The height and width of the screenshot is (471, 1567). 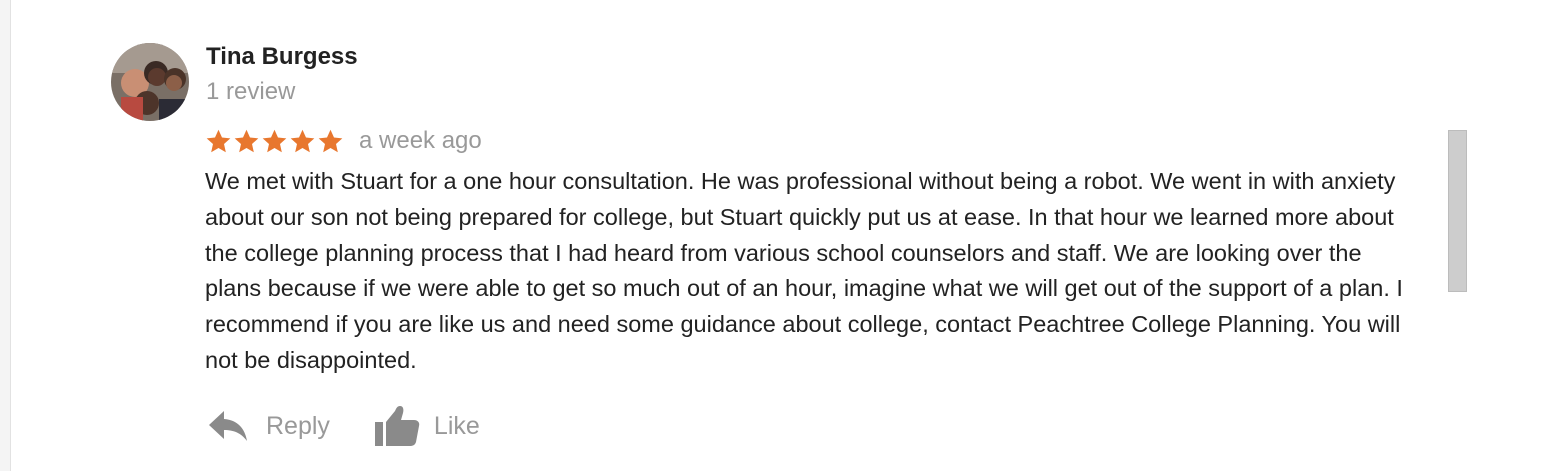 I want to click on review-count: 1 review, so click(x=250, y=92).